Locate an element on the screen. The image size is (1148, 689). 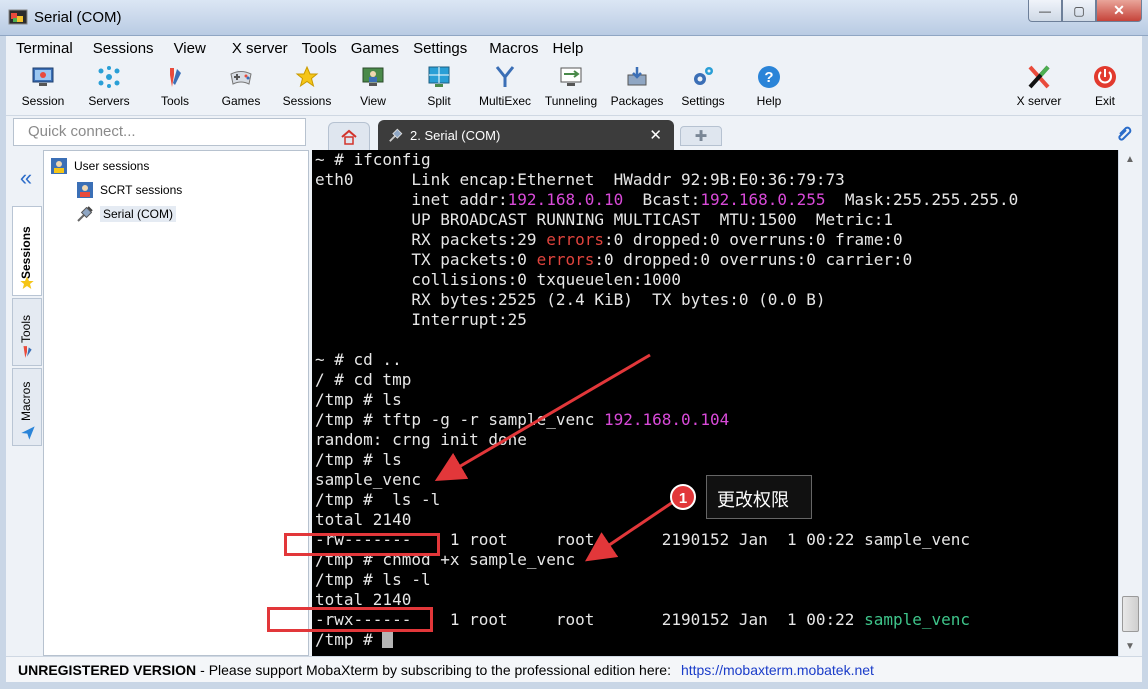
terminal-text: random: crng init done is located at coordinates (421, 439).